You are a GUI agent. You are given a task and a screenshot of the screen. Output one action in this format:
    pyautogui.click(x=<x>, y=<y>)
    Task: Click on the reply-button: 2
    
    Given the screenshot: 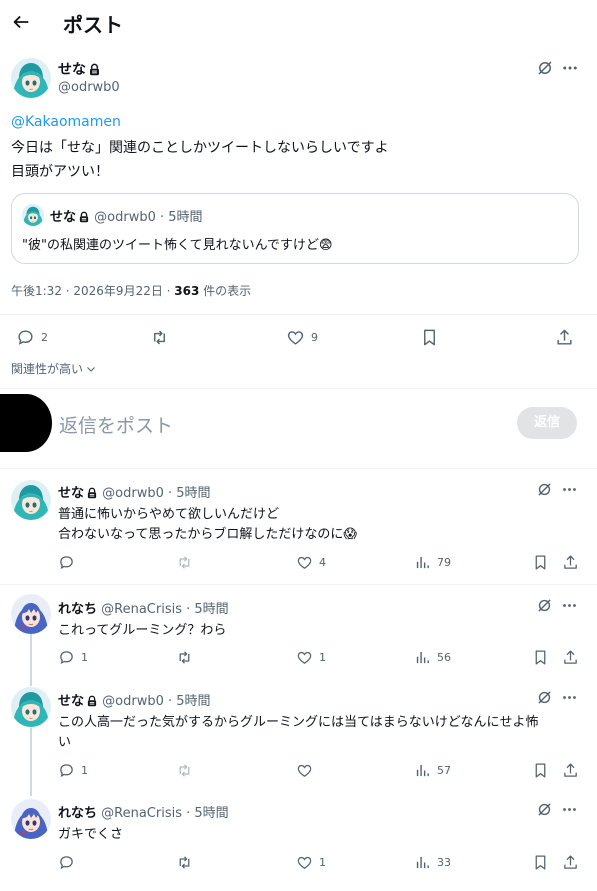 What is the action you would take?
    pyautogui.click(x=32, y=337)
    